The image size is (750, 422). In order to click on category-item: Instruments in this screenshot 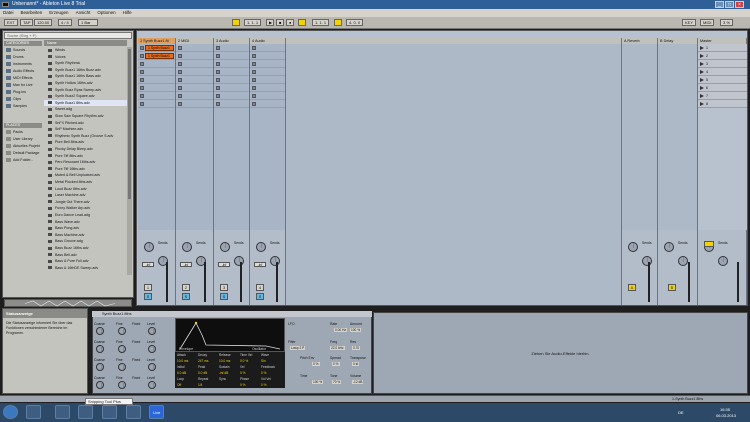, I will do `click(23, 64)`.